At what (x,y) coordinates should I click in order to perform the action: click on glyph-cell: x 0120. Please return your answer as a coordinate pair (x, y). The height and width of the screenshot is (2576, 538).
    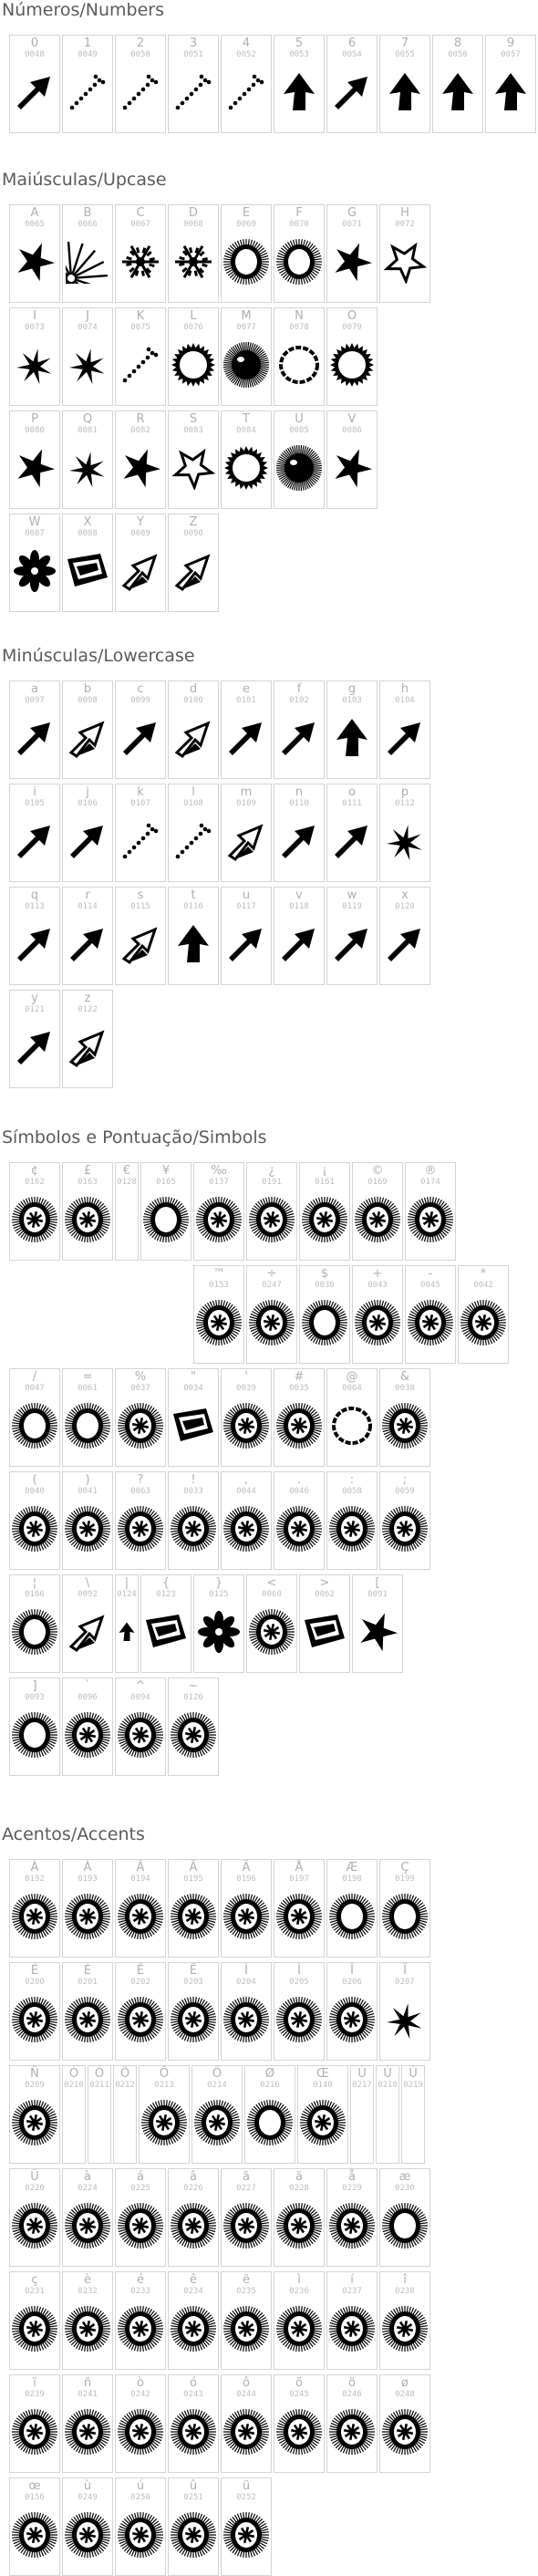
    Looking at the image, I should click on (404, 936).